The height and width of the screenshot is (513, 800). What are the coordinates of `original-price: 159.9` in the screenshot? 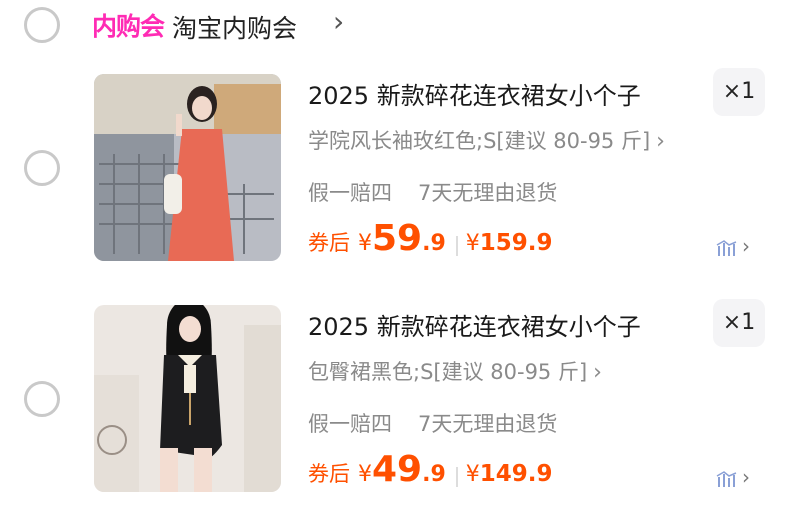 It's located at (516, 243).